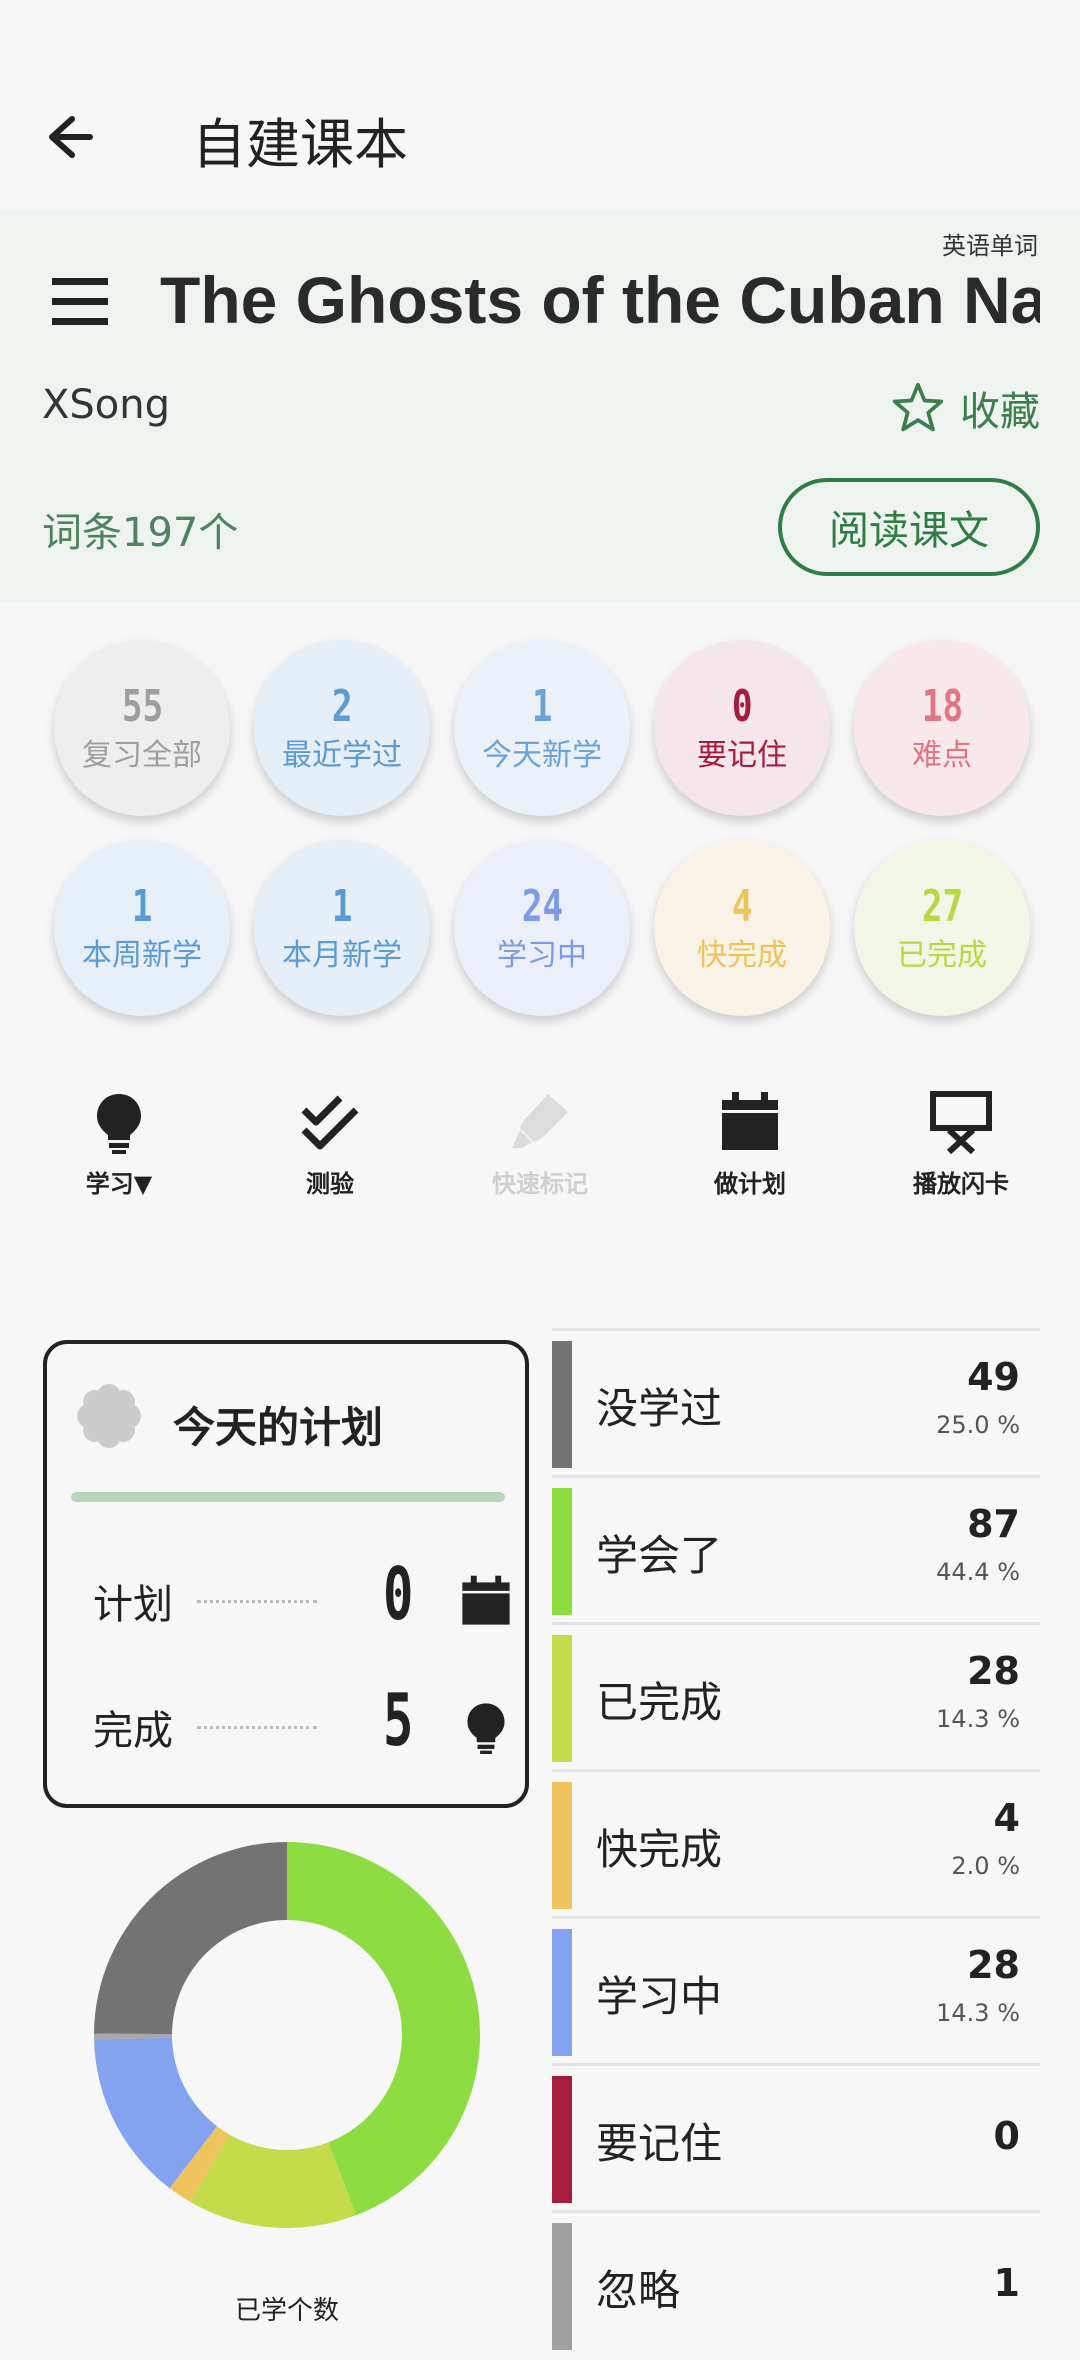 The height and width of the screenshot is (2360, 1080). What do you see at coordinates (540, 105) in the screenshot?
I see `app-bar: 自建课本` at bounding box center [540, 105].